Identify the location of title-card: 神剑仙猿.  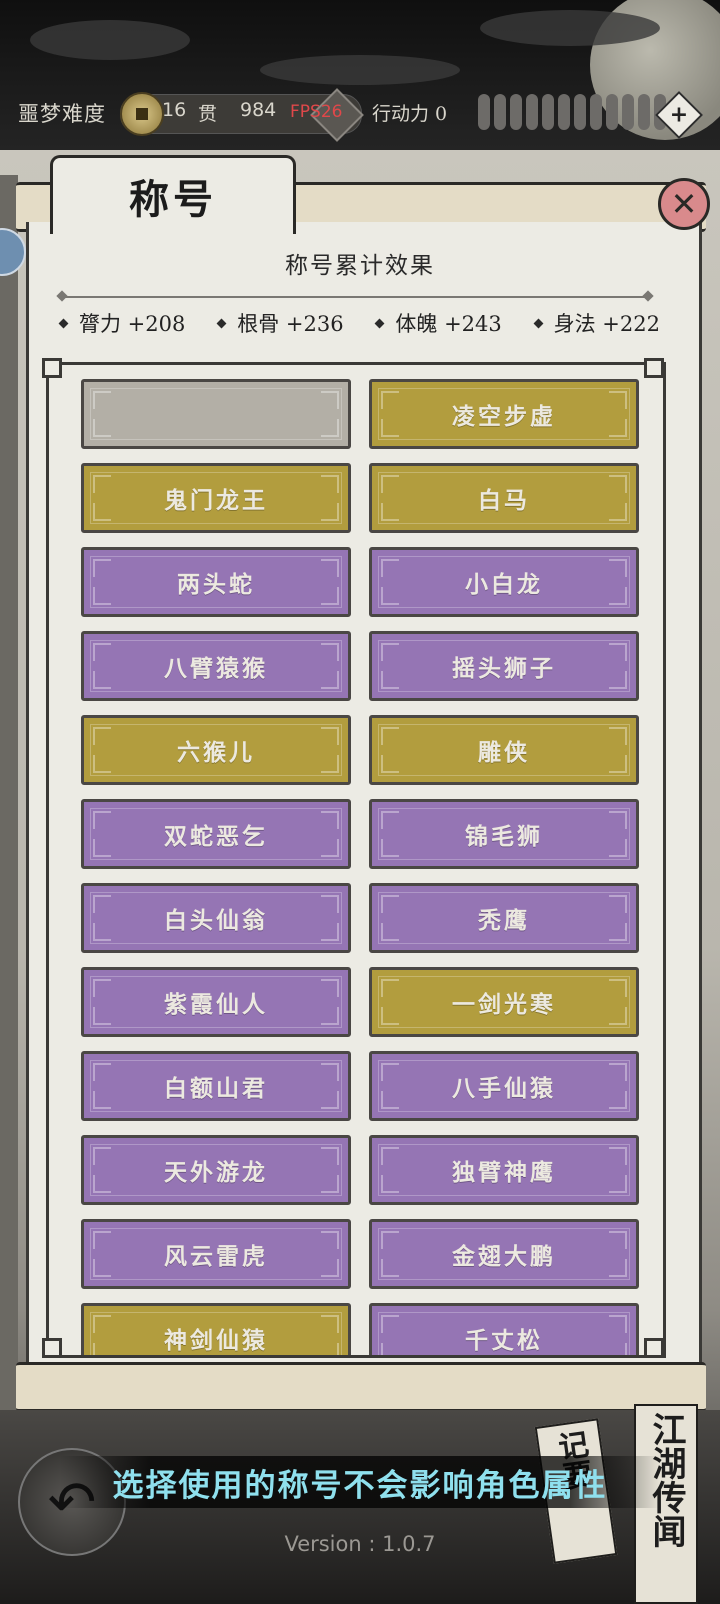
(216, 1329).